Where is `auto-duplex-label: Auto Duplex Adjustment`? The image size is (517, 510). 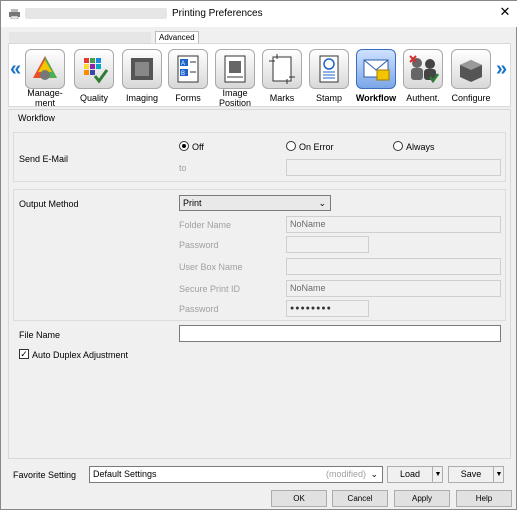 auto-duplex-label: Auto Duplex Adjustment is located at coordinates (80, 355).